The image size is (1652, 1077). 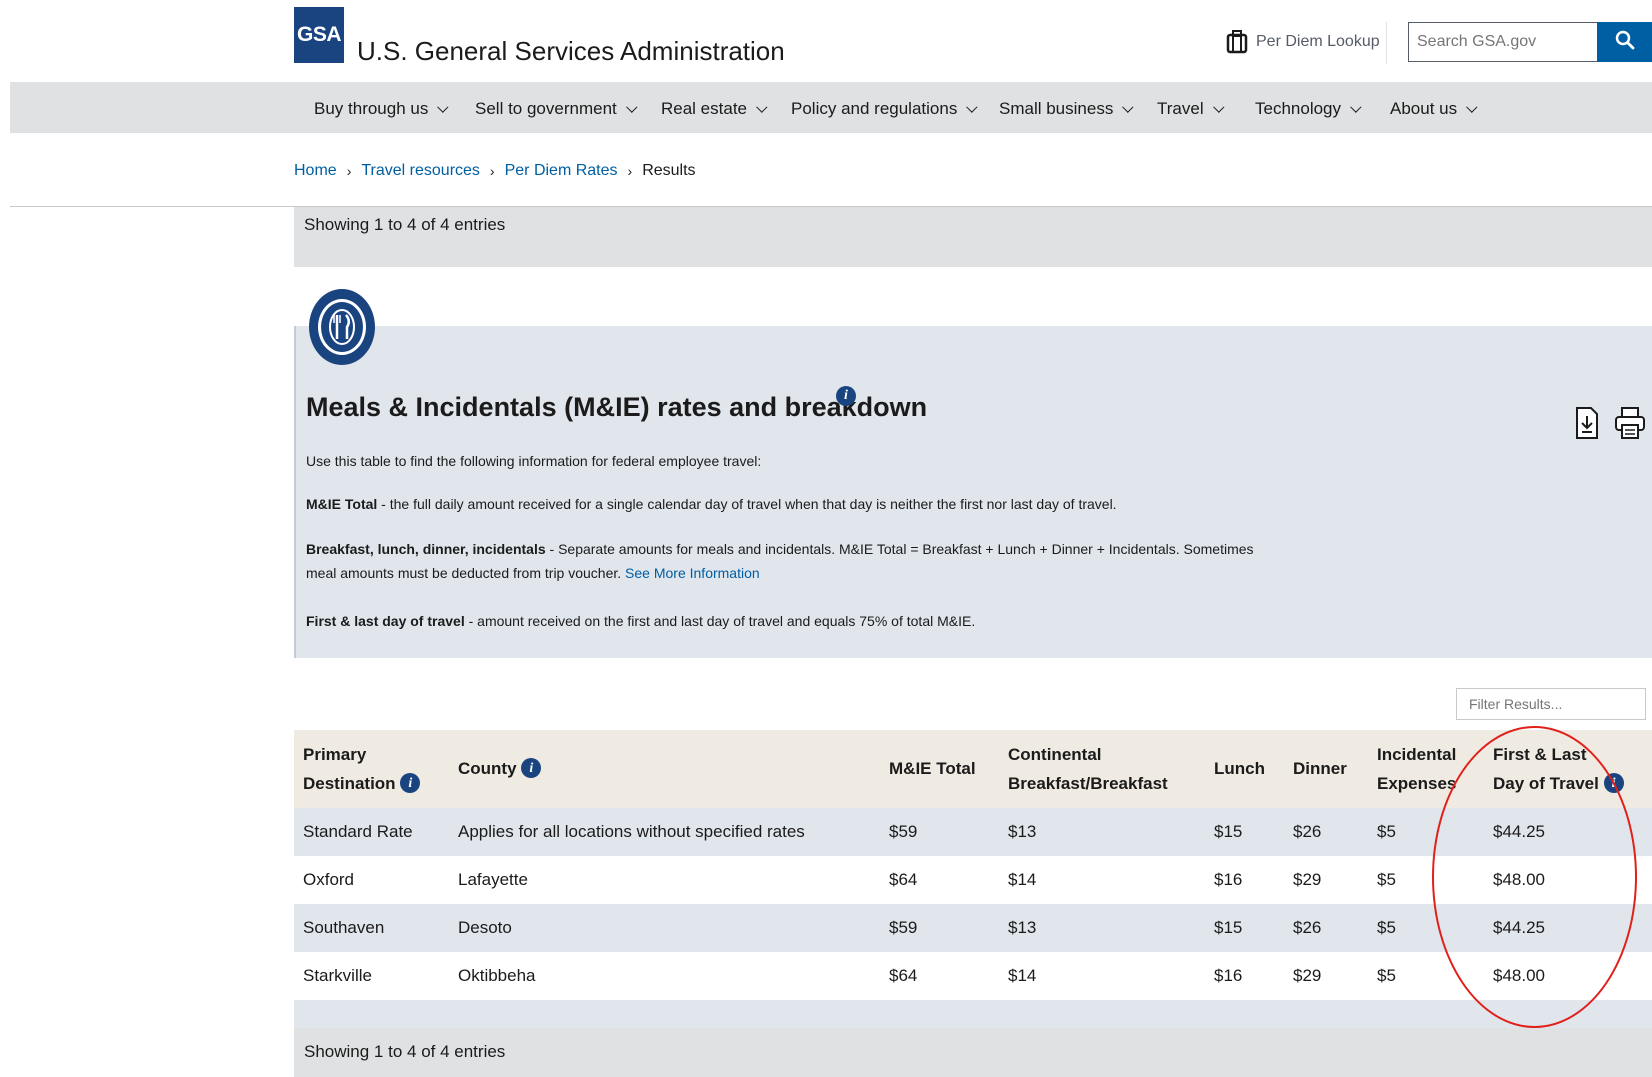 What do you see at coordinates (420, 171) in the screenshot?
I see `breadcrumb-travel-resources: Travel resources` at bounding box center [420, 171].